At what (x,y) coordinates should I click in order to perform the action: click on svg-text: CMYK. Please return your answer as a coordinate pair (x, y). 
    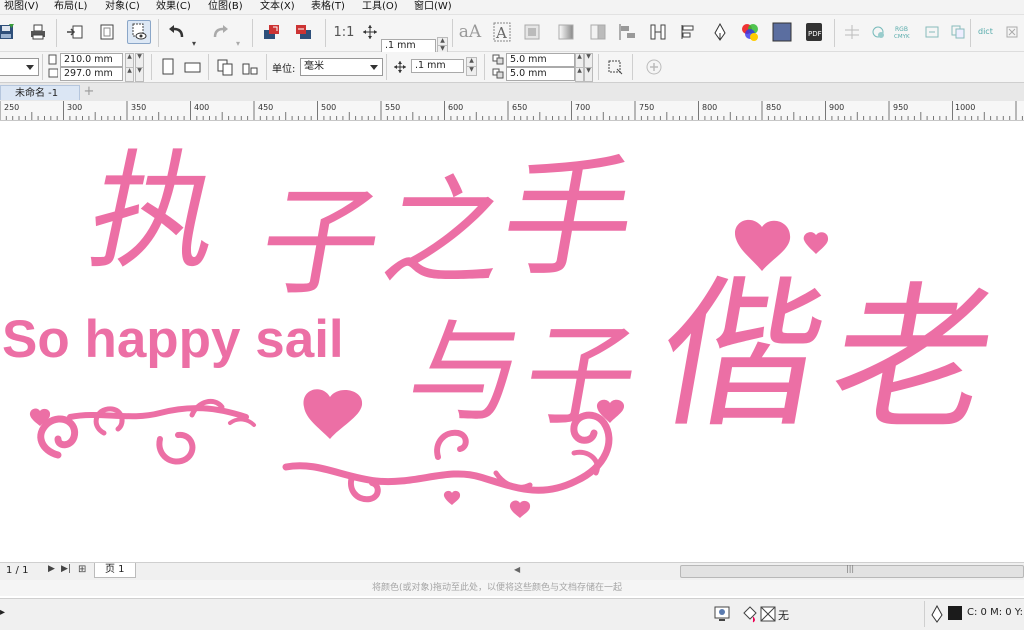
    Looking at the image, I should click on (902, 37).